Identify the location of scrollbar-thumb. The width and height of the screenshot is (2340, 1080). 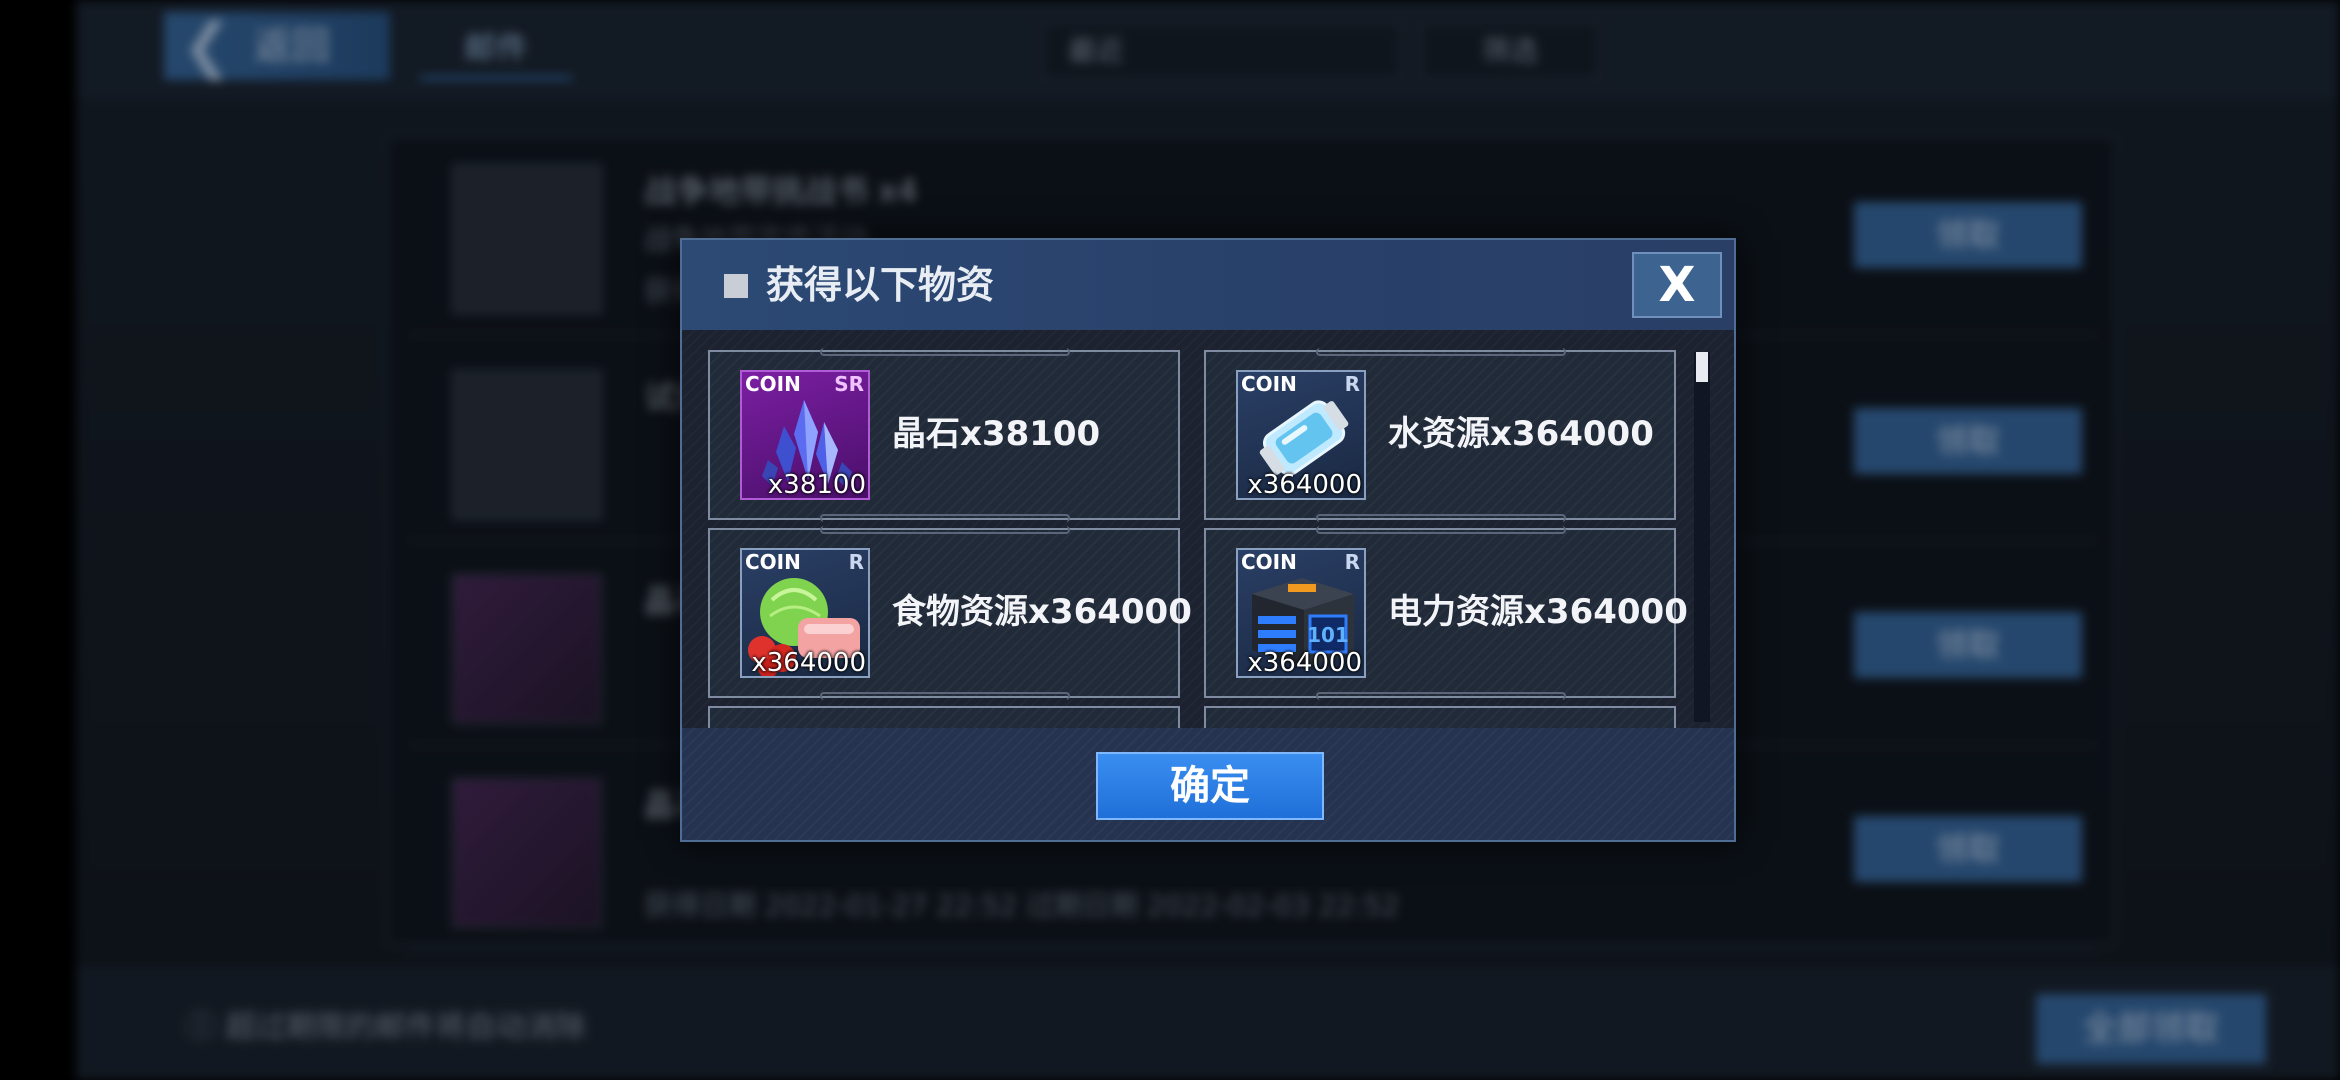
(1702, 367).